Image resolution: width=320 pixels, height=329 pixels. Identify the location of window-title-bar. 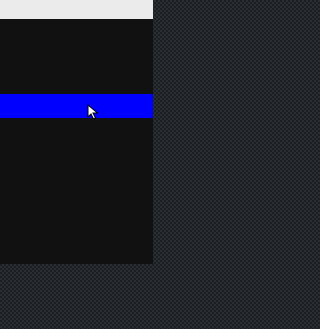
(76, 9).